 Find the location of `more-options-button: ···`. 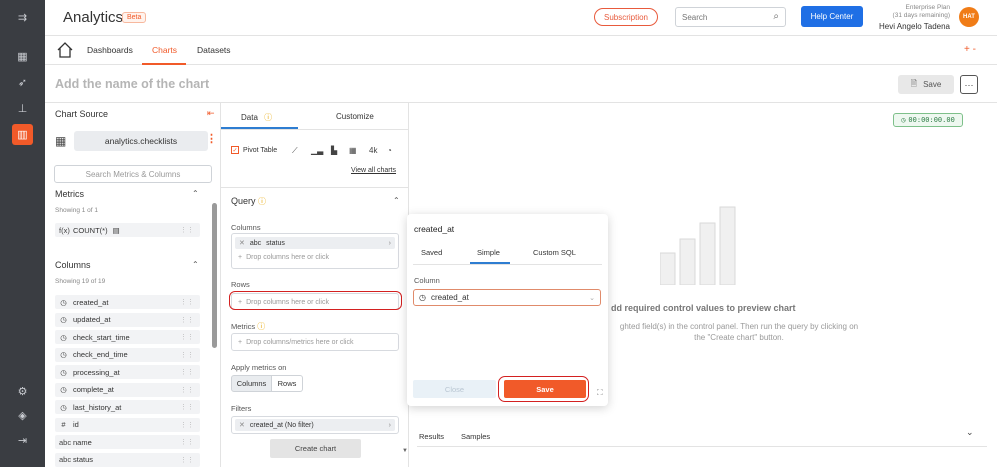

more-options-button: ··· is located at coordinates (969, 84).